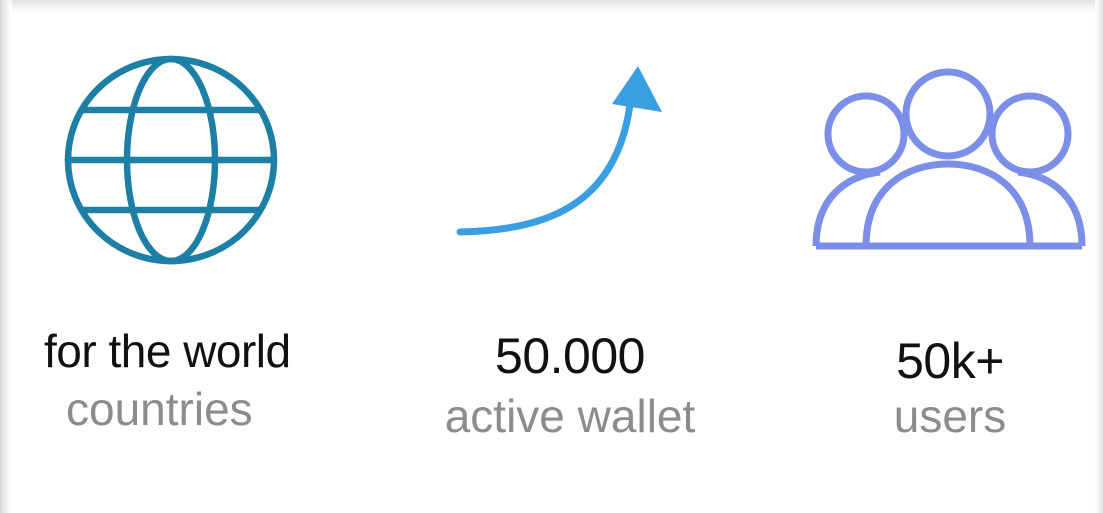 The image size is (1103, 513). Describe the element at coordinates (950, 361) in the screenshot. I see `stat-users-value: 50k+` at that location.